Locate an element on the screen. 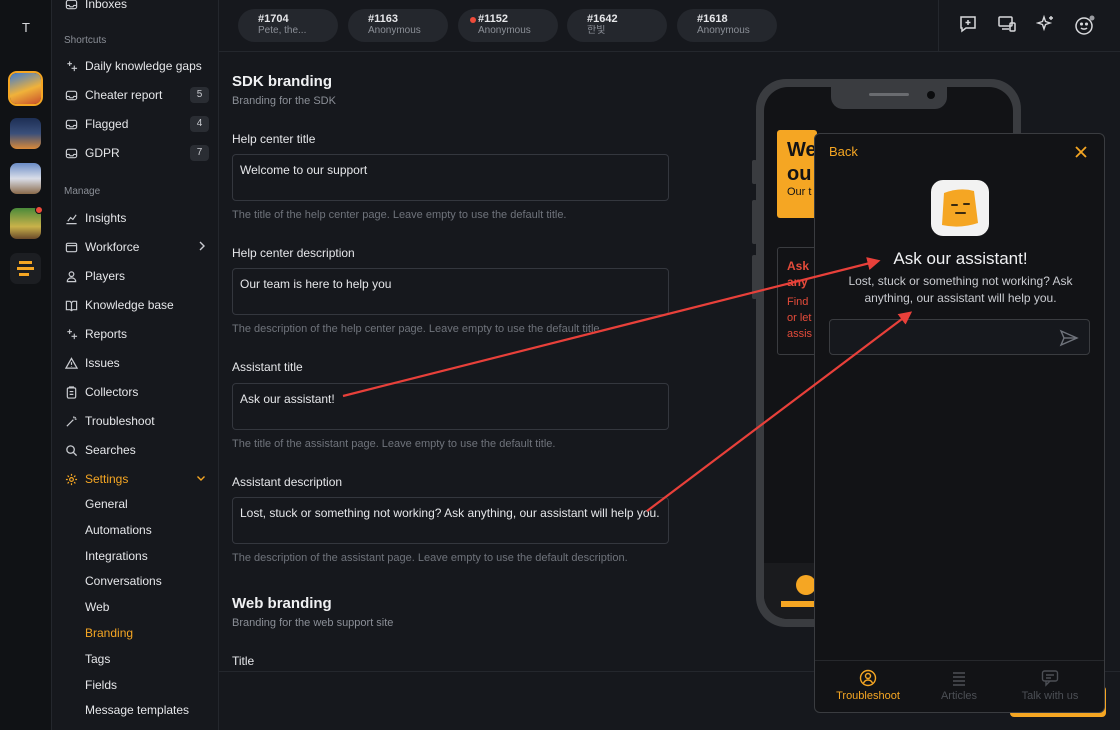 This screenshot has width=1120, height=730. unread-dot is located at coordinates (473, 20).